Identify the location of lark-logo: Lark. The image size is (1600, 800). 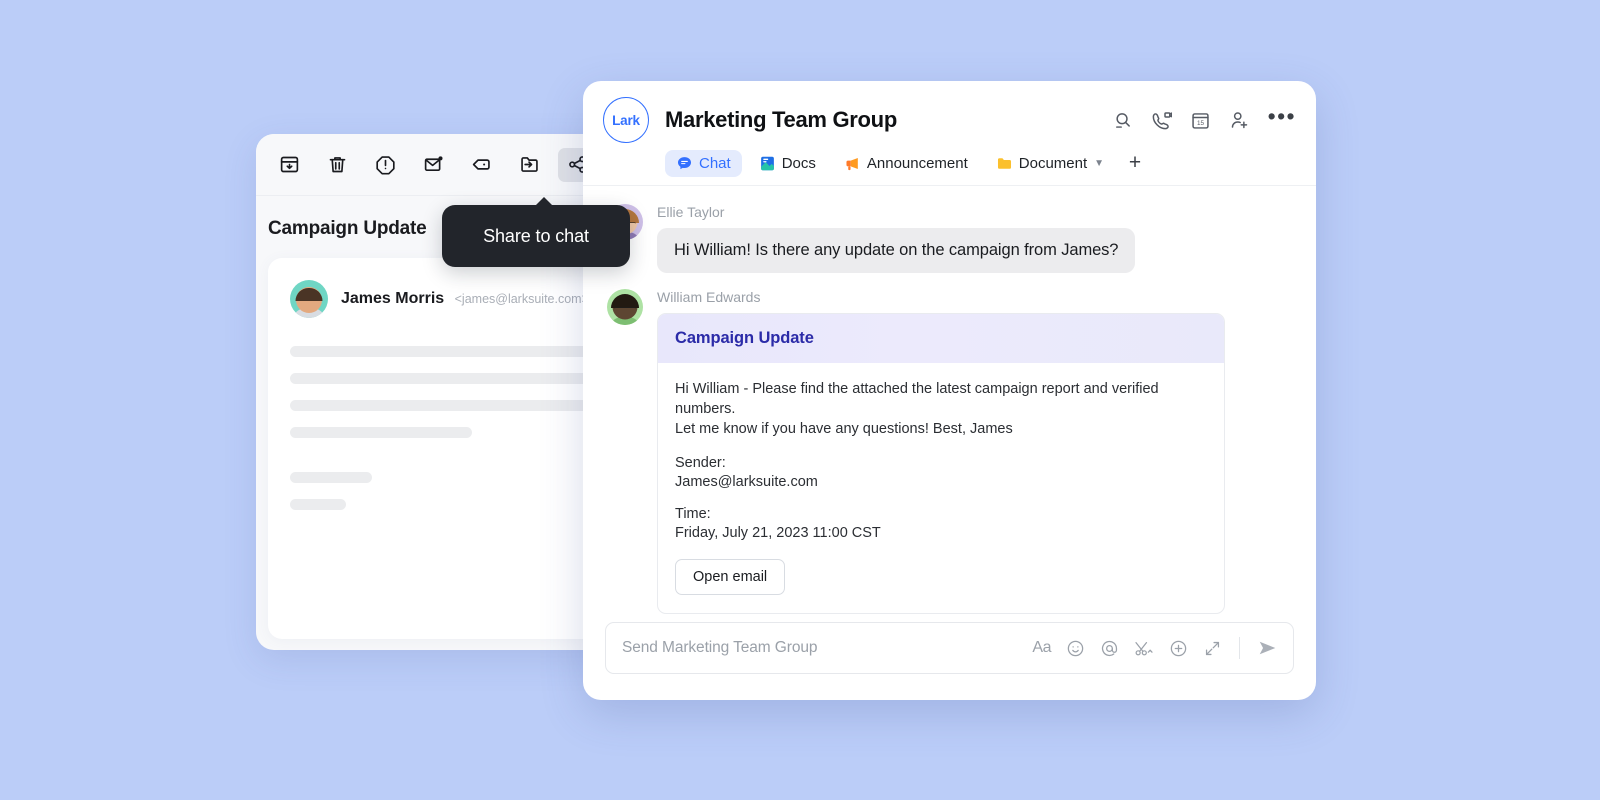
(626, 120).